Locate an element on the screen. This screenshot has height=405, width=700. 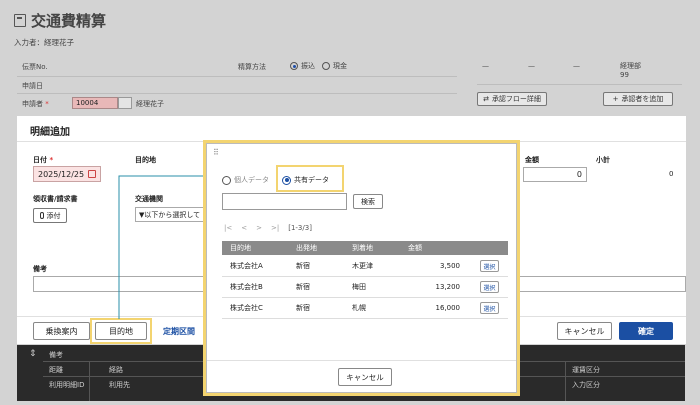
table-row: 株式会社A 新宿 木更津 3,500 選択 is located at coordinates (365, 266).